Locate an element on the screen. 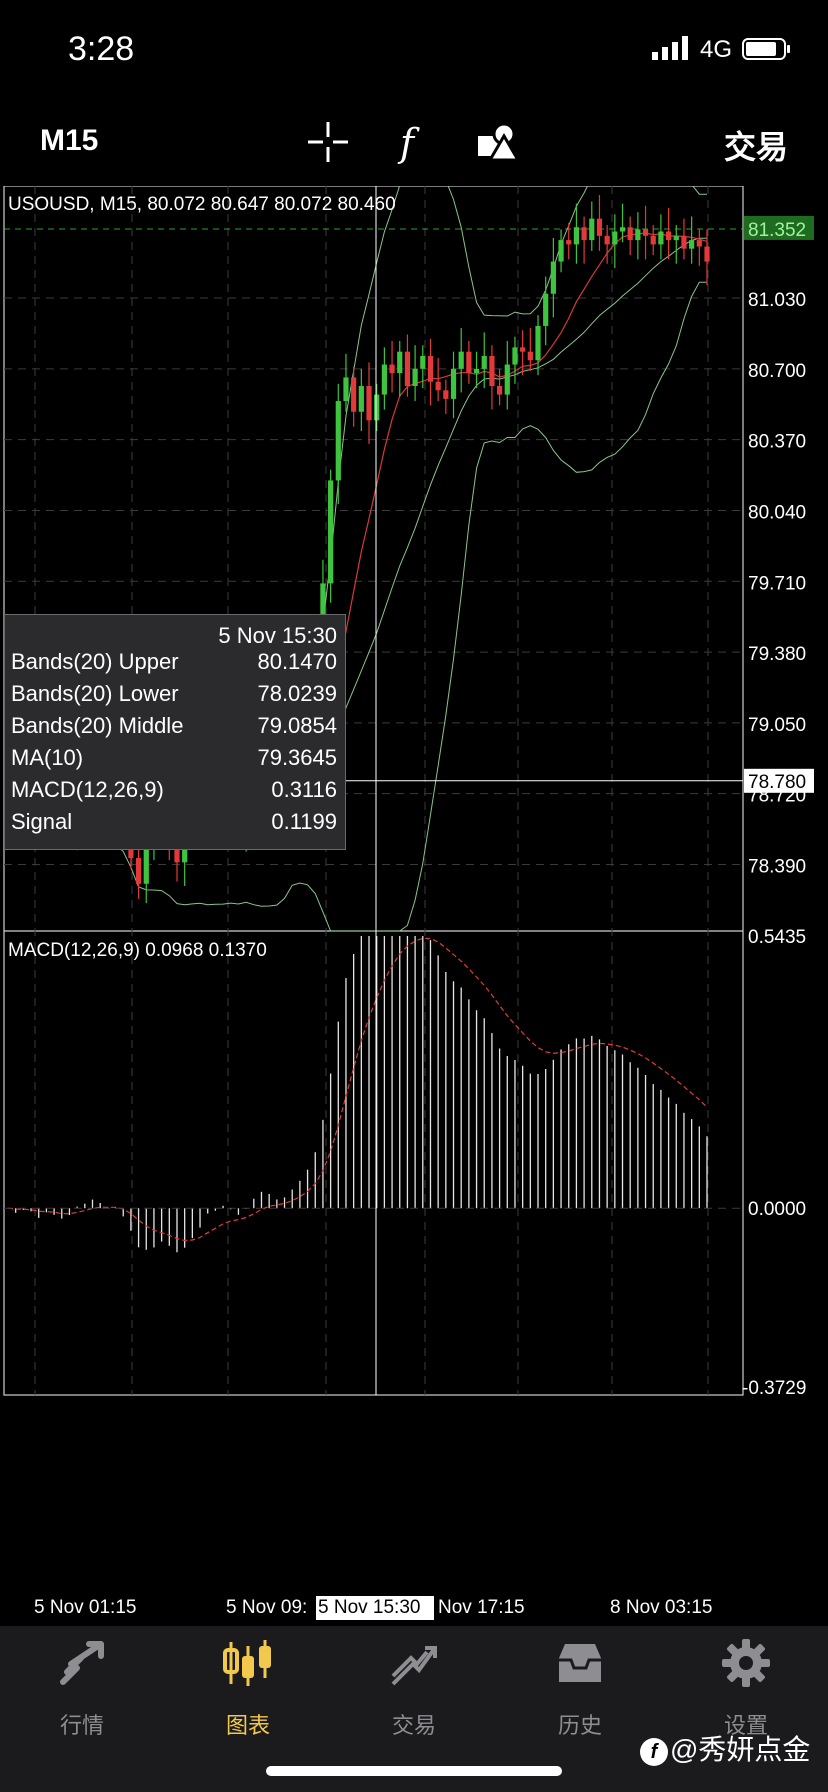 The width and height of the screenshot is (828, 1792). chart-candles-icon is located at coordinates (247, 1663).